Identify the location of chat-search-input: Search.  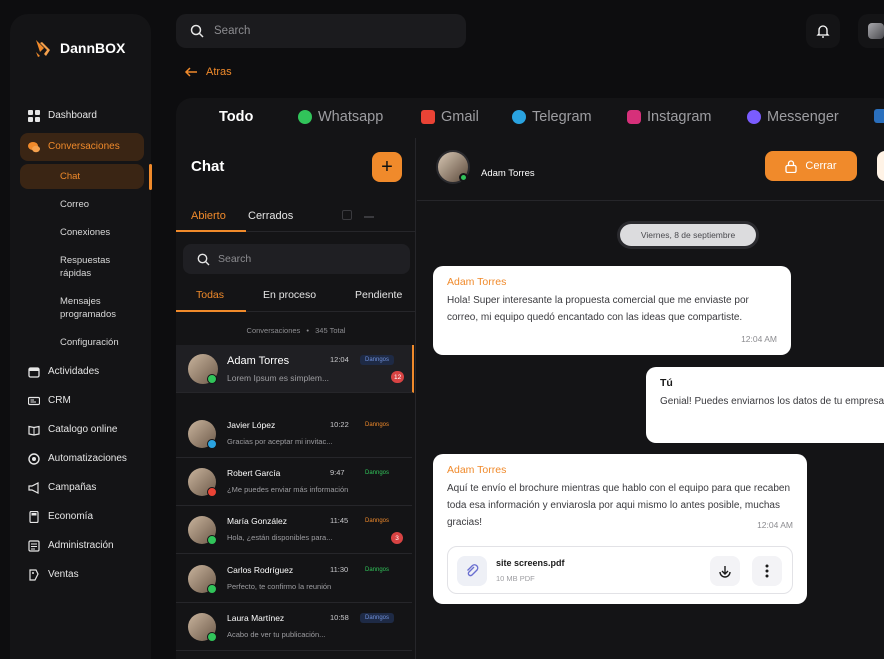
(296, 259).